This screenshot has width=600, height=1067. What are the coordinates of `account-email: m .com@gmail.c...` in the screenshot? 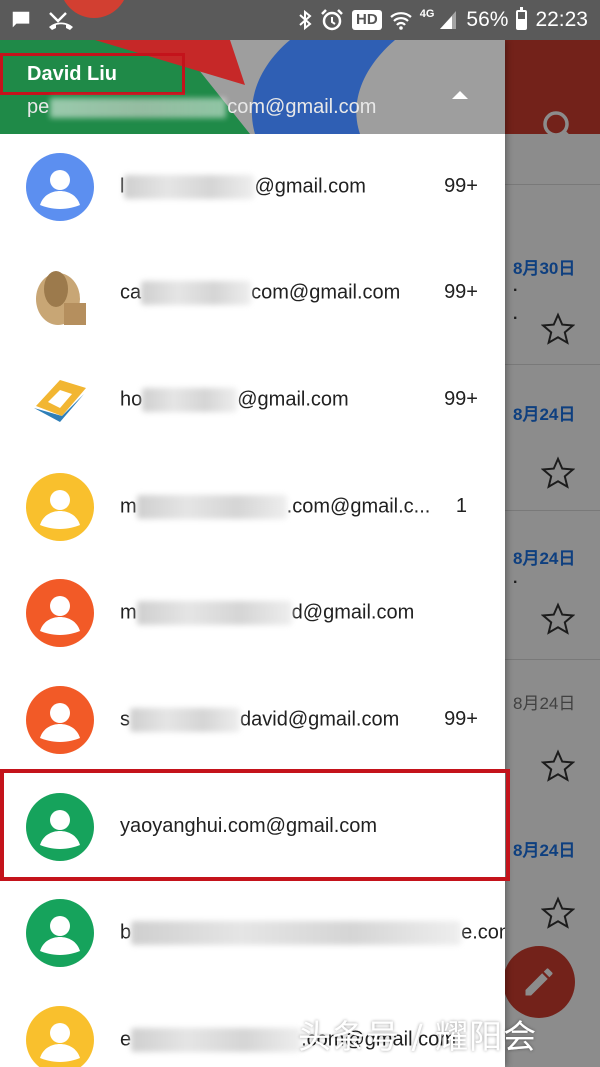 It's located at (275, 507).